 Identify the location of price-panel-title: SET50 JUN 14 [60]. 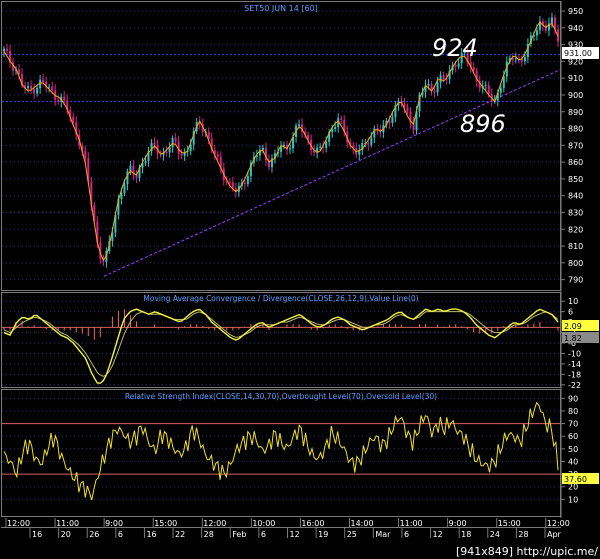
(281, 8).